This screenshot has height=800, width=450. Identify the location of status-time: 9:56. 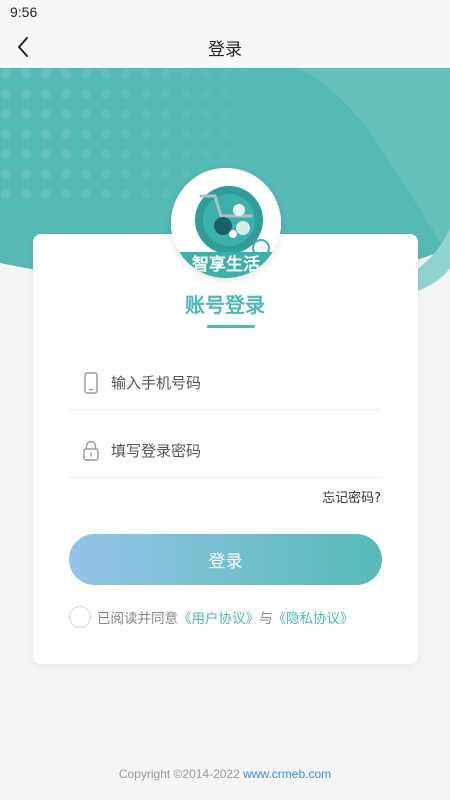
(24, 12).